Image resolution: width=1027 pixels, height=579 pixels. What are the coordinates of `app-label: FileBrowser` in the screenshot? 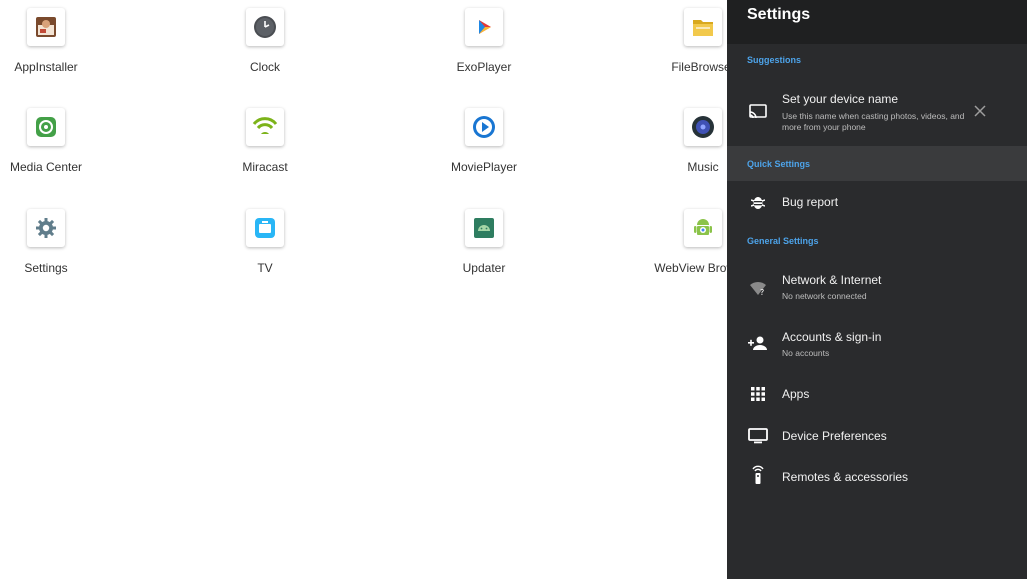 It's located at (699, 67).